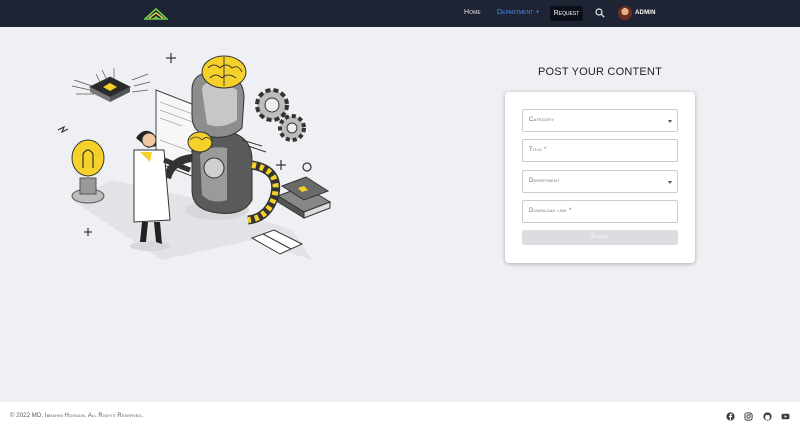 The width and height of the screenshot is (800, 431). Describe the element at coordinates (542, 120) in the screenshot. I see `category-placeholder: Category` at that location.